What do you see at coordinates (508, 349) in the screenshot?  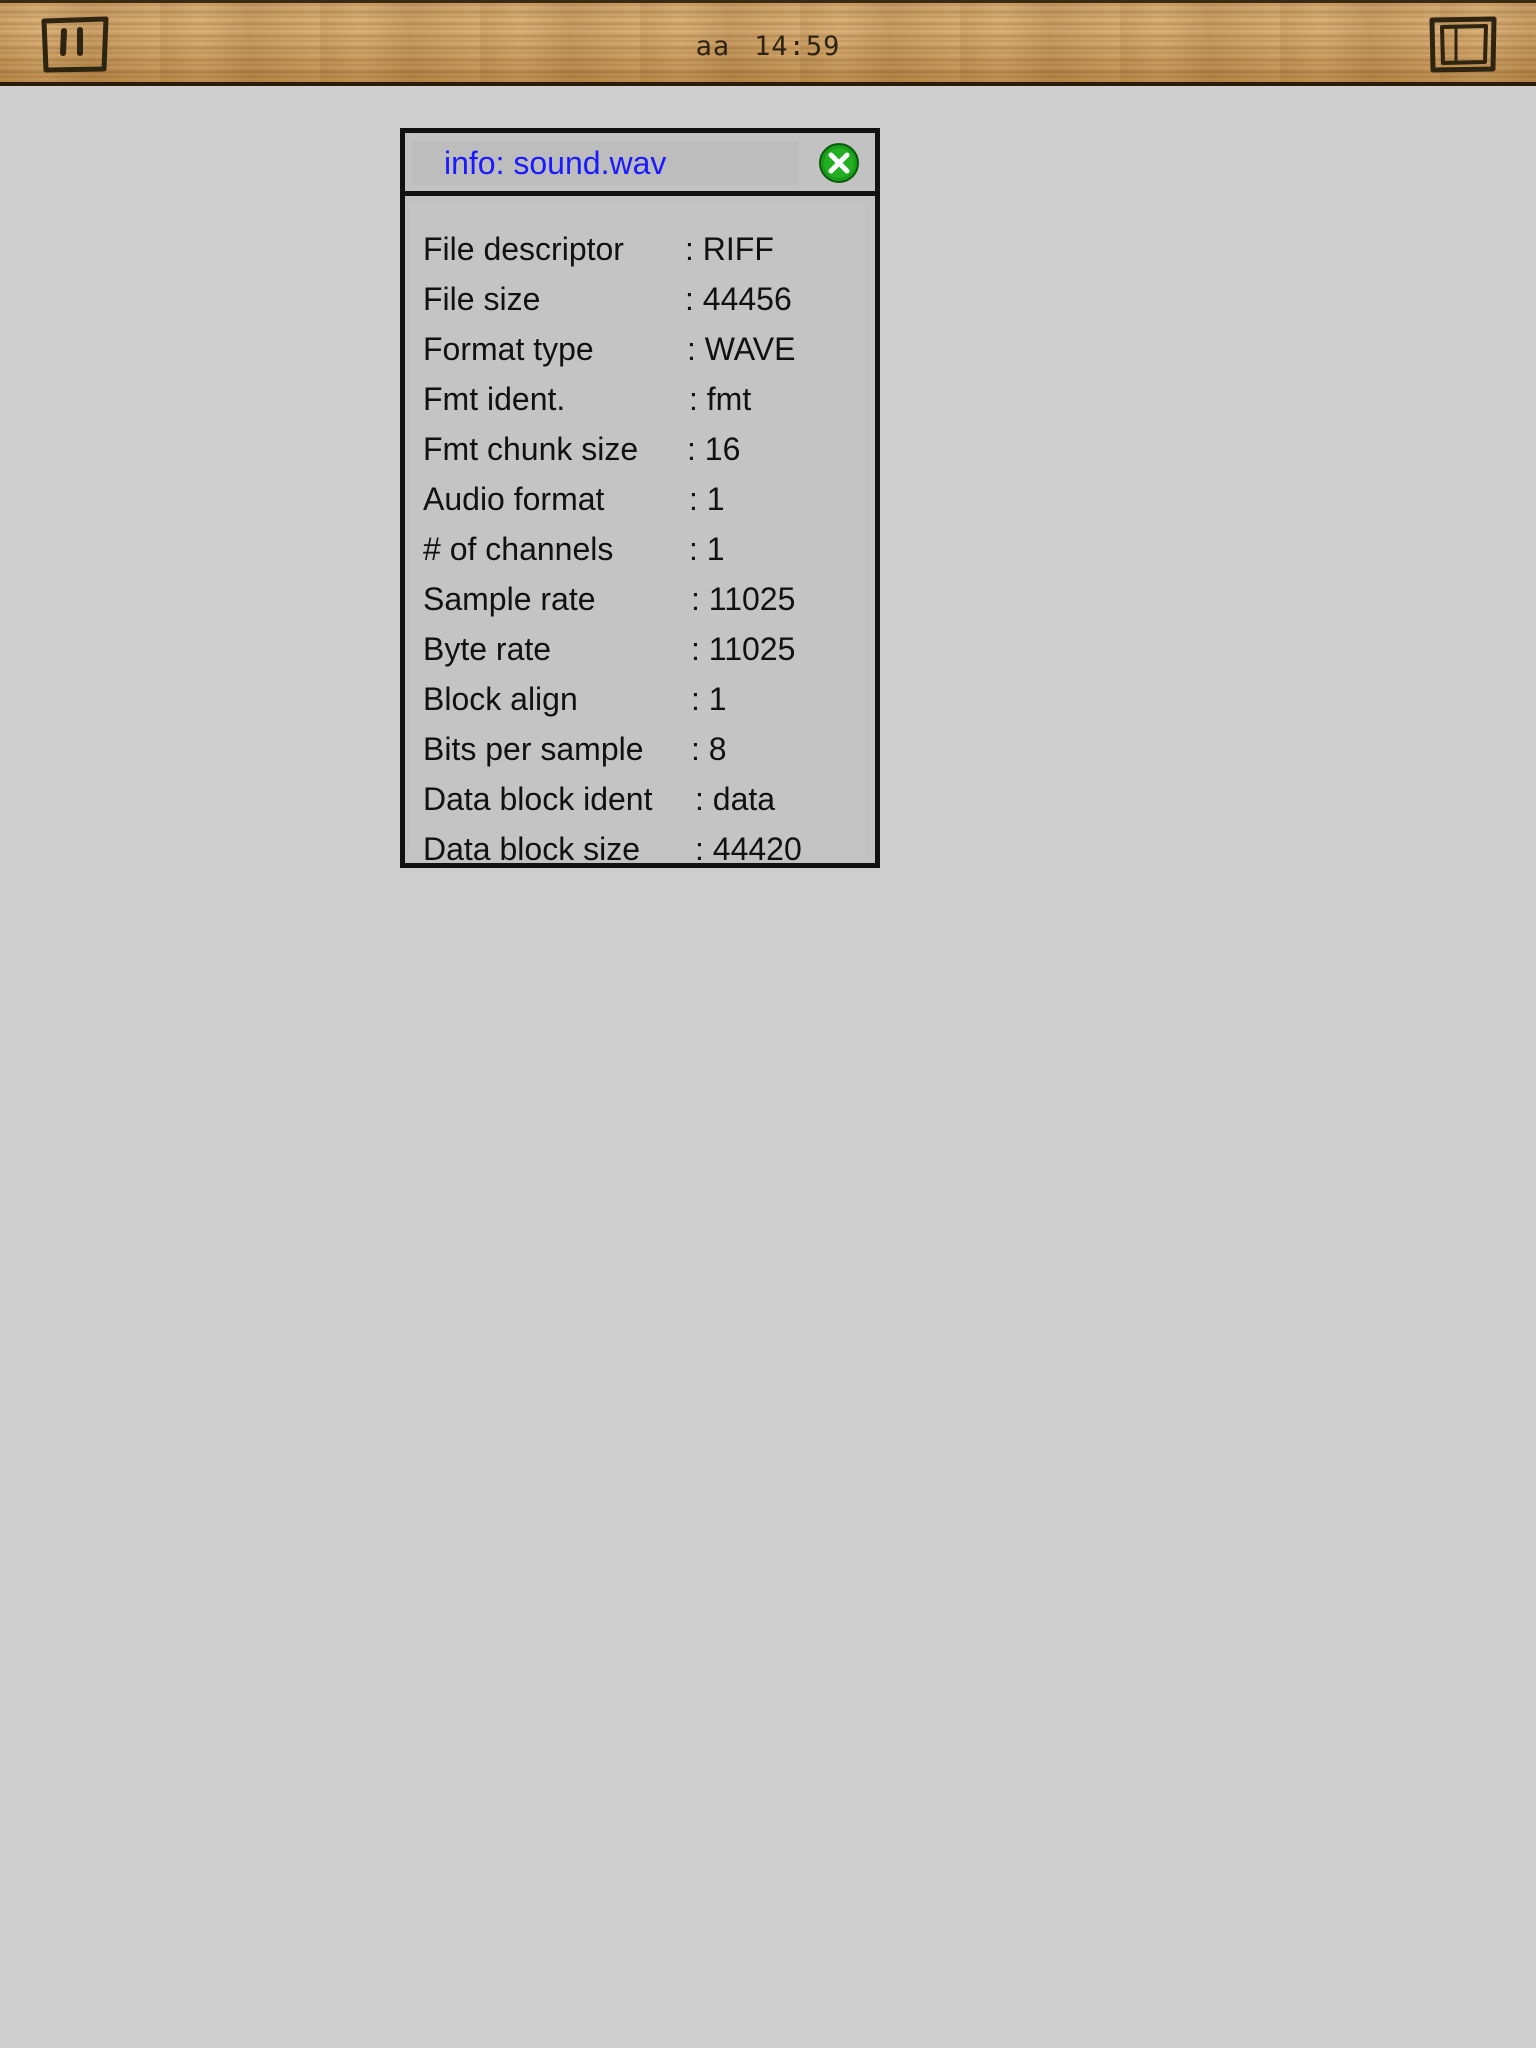 I see `row-label: Format type` at bounding box center [508, 349].